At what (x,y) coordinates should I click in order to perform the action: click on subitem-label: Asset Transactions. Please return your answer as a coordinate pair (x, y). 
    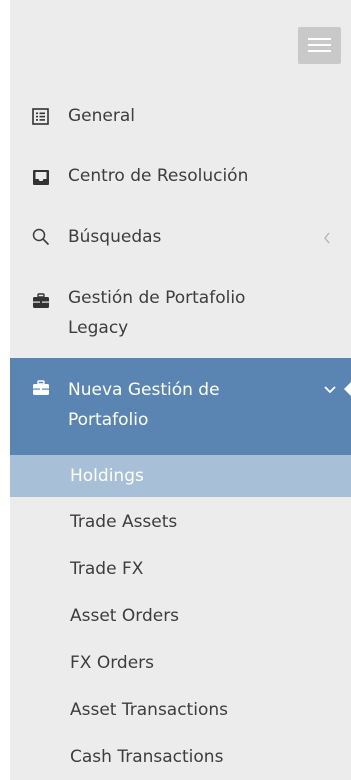
    Looking at the image, I should click on (149, 710).